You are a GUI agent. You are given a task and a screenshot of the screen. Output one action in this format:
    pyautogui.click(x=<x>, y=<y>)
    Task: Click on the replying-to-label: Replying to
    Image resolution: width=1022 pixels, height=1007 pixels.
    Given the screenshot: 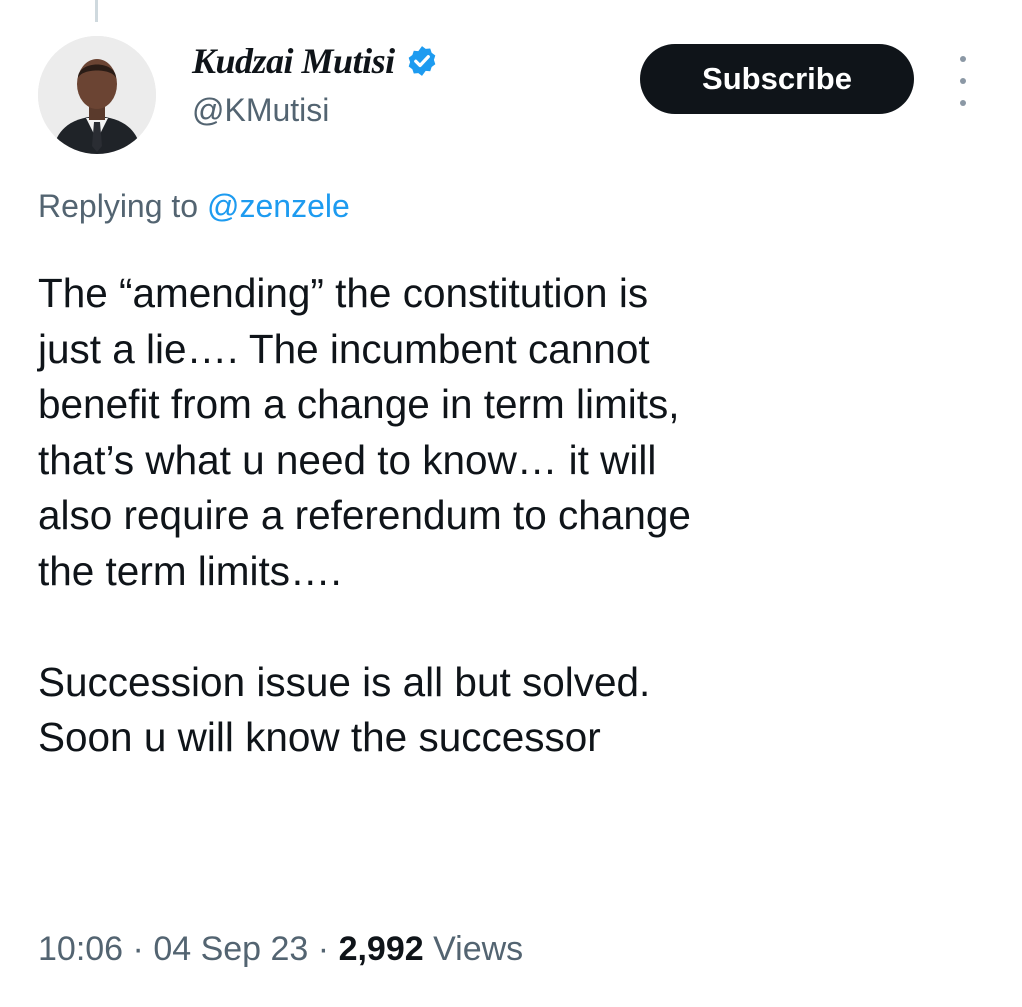 What is the action you would take?
    pyautogui.click(x=122, y=206)
    